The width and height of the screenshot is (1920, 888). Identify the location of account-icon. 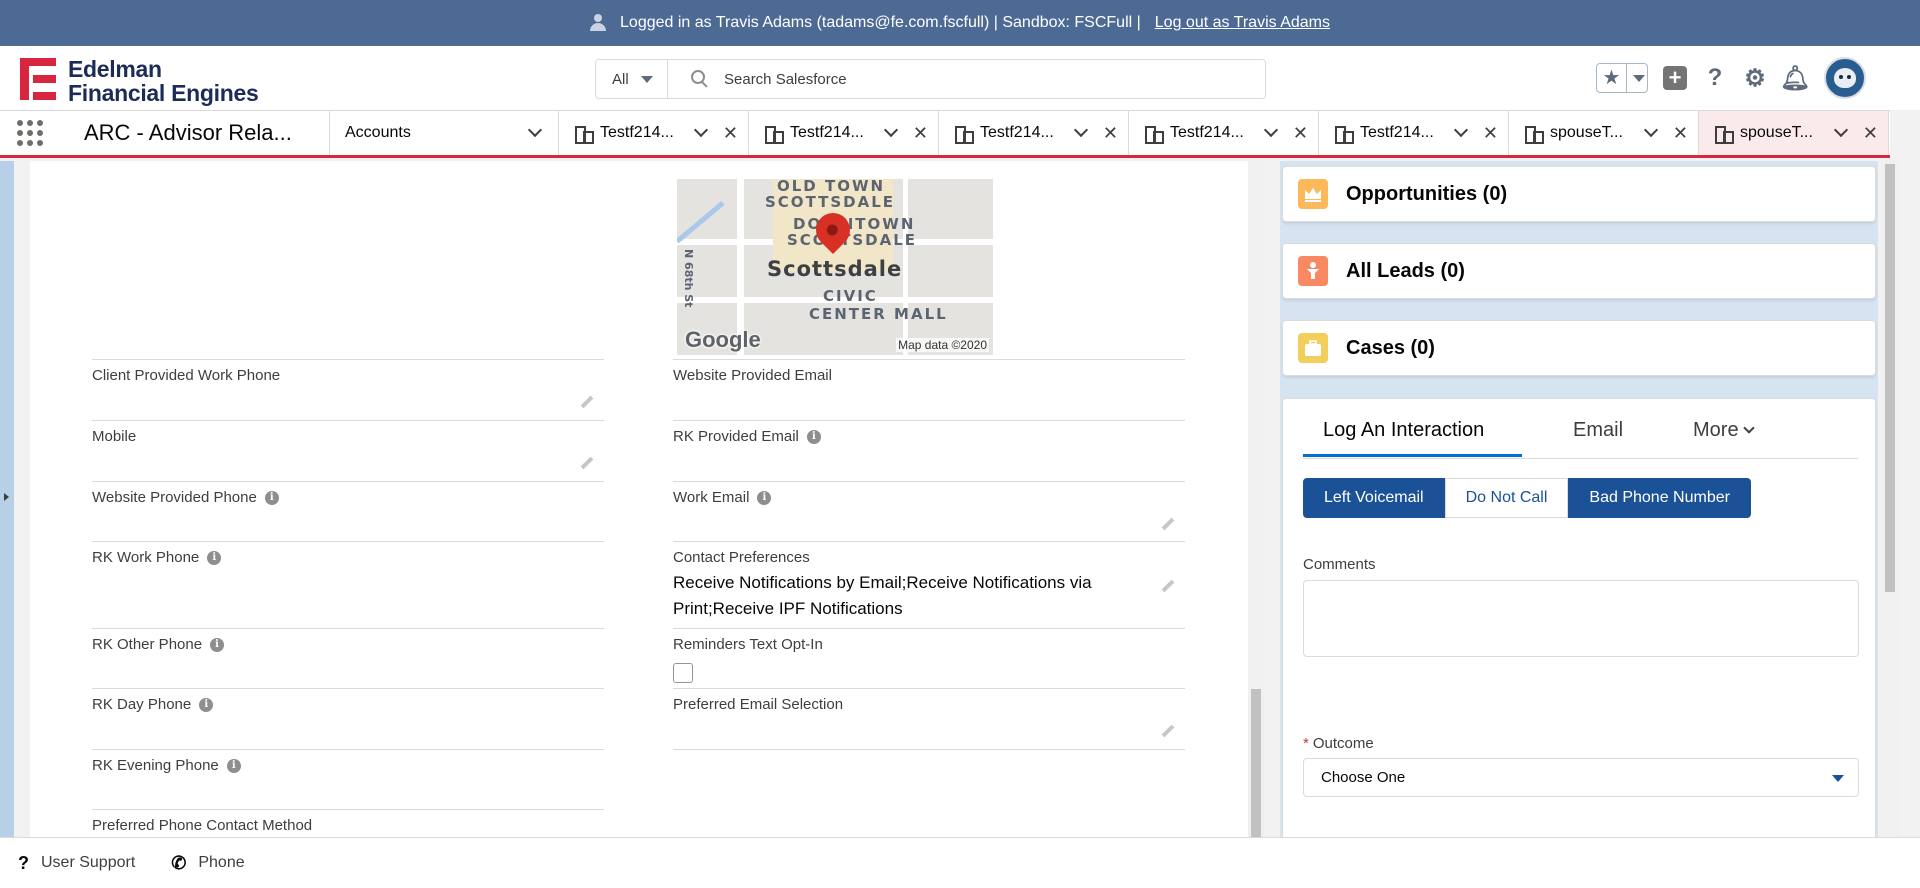
(1344, 134).